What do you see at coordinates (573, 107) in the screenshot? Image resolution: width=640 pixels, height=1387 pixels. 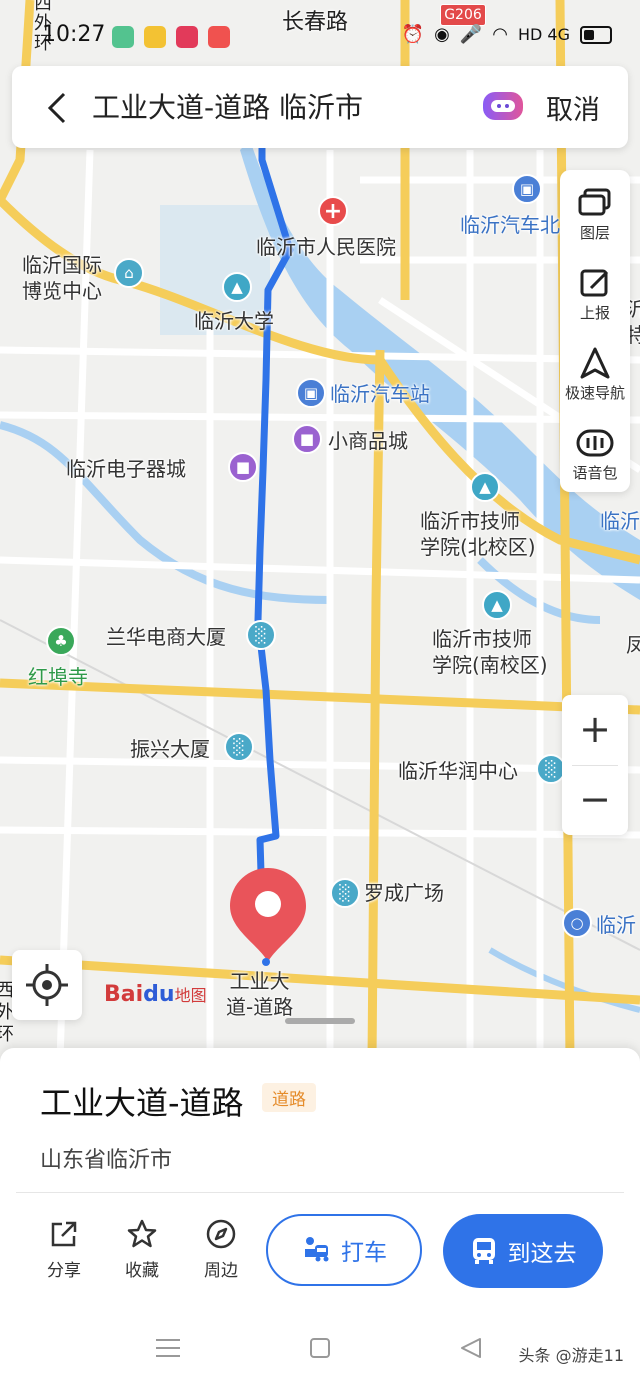 I see `cancel-button: 取消` at bounding box center [573, 107].